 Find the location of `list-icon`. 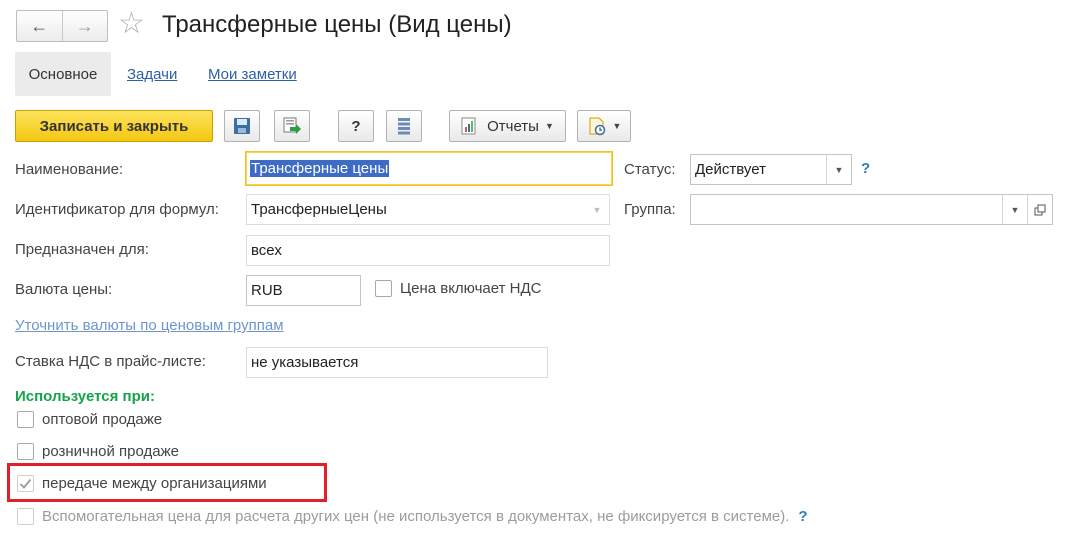

list-icon is located at coordinates (404, 126).